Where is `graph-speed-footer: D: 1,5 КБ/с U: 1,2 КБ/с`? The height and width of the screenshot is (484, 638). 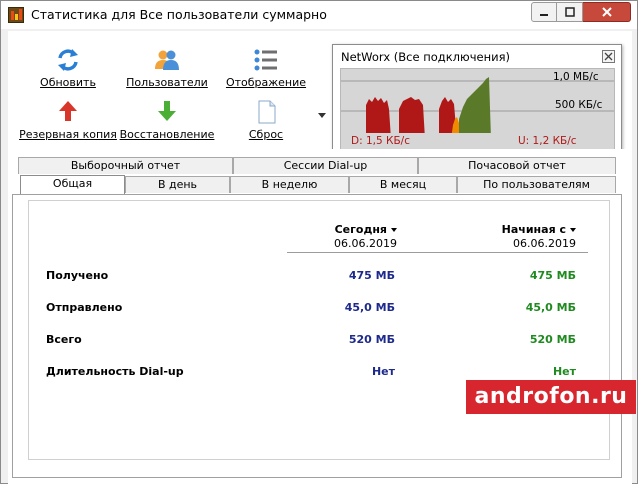 graph-speed-footer: D: 1,5 КБ/с U: 1,2 КБ/с is located at coordinates (477, 141).